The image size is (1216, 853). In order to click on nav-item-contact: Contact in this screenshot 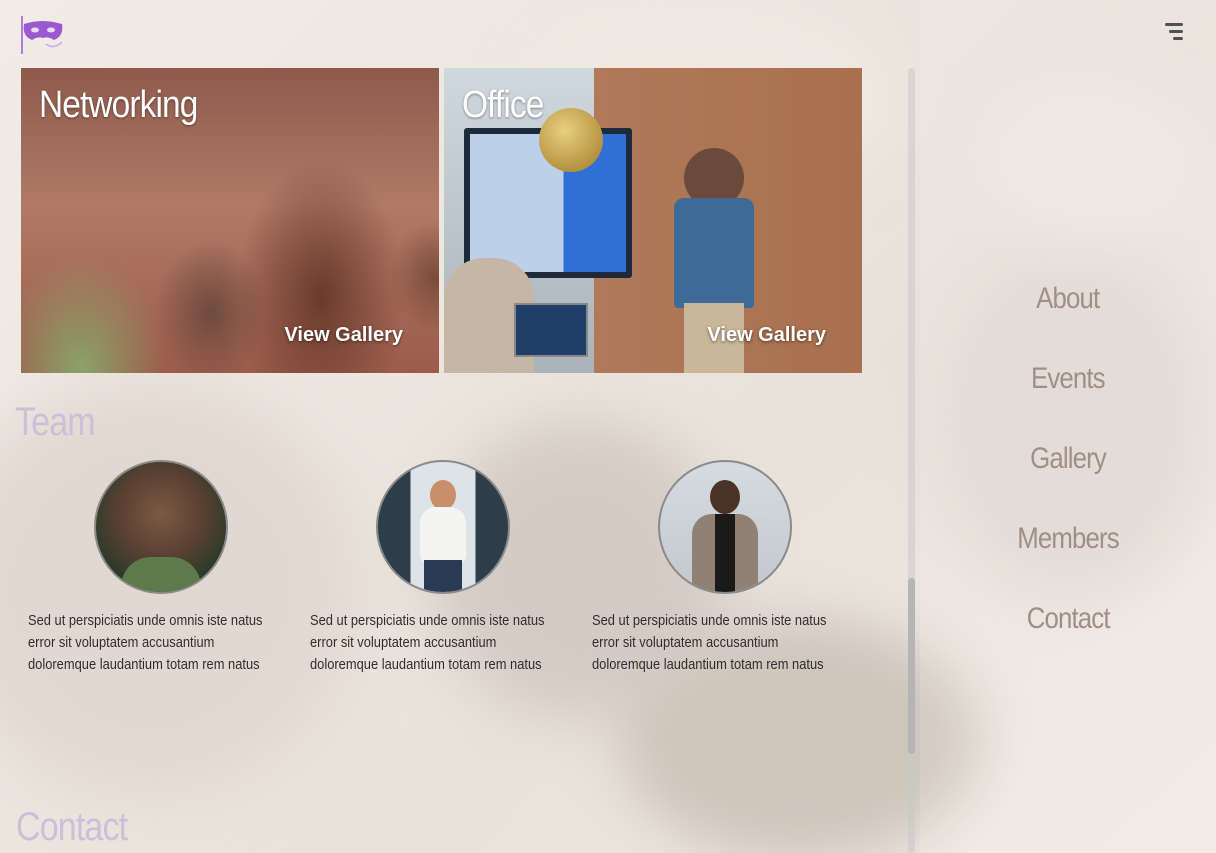, I will do `click(1068, 619)`.